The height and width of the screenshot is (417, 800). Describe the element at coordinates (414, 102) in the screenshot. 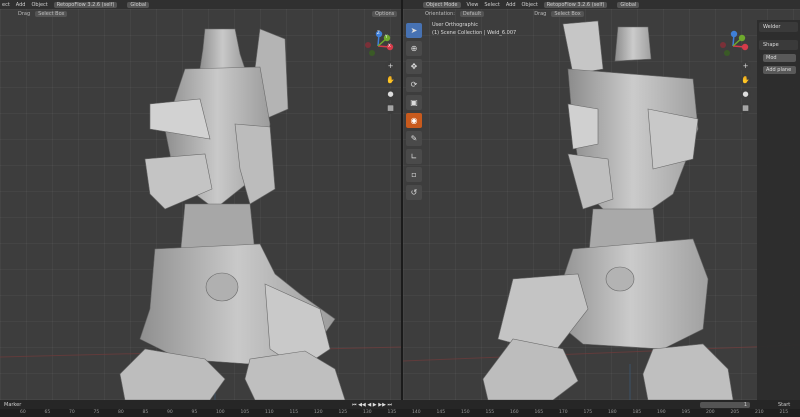

I see `scale-icon: ▣` at that location.